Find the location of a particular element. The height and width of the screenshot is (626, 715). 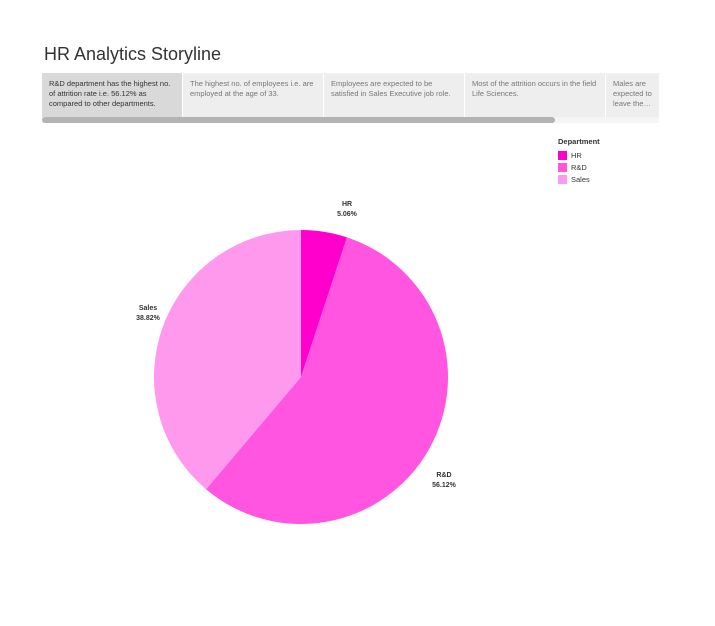

slice-value-rd: 56.12% is located at coordinates (444, 485).